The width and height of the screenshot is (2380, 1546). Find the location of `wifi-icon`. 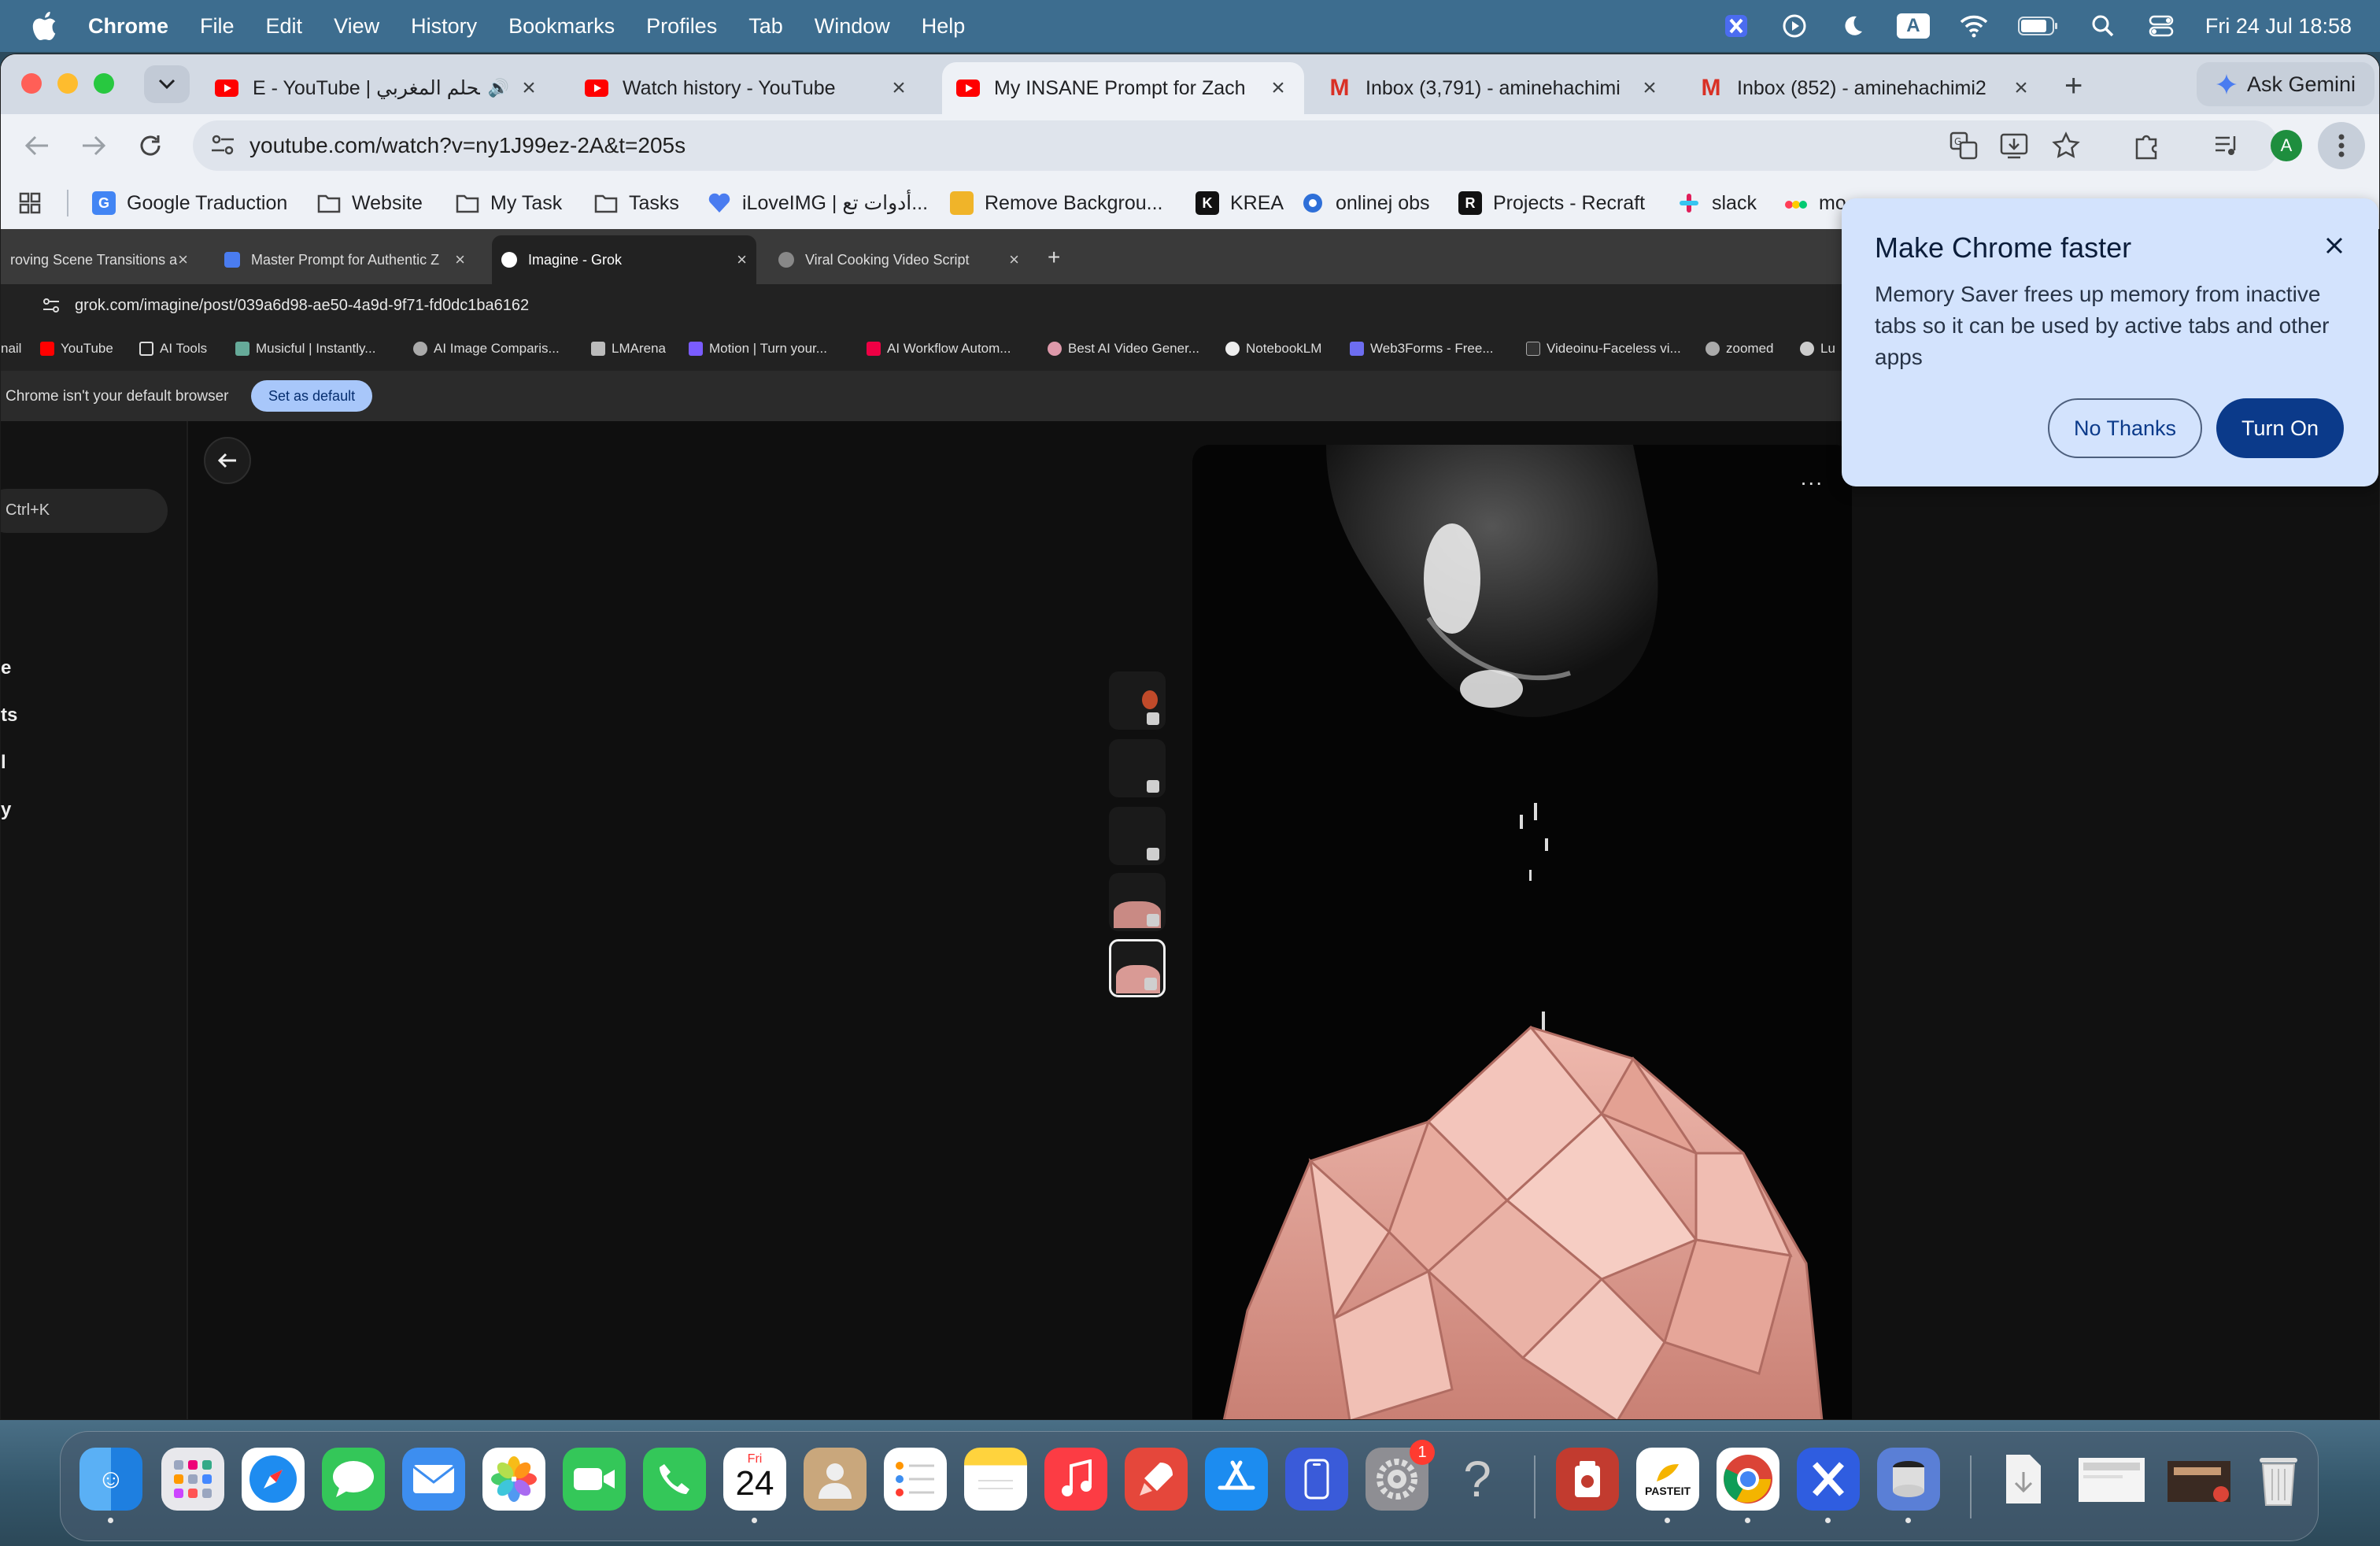

wifi-icon is located at coordinates (1974, 26).